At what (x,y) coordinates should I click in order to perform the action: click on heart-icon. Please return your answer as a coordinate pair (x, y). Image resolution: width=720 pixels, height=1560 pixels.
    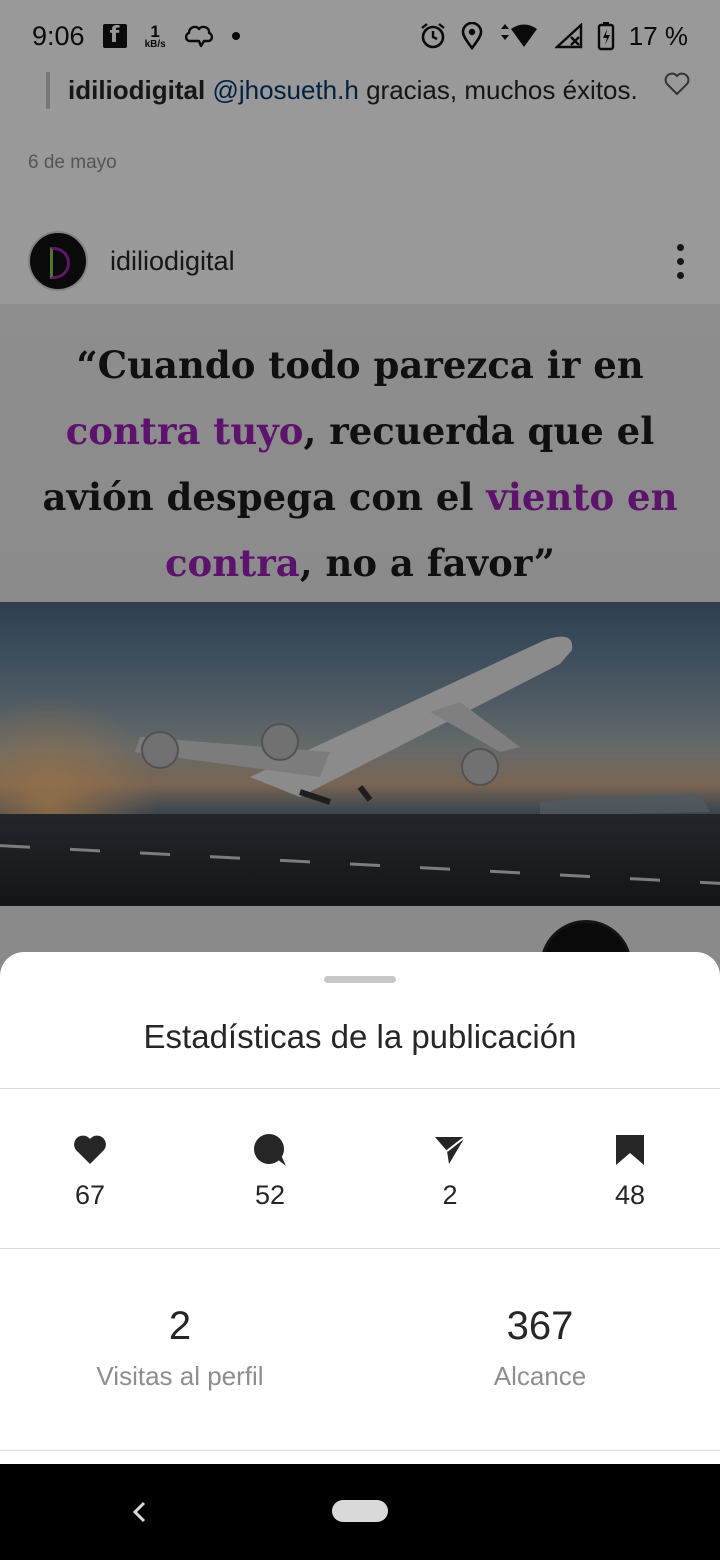
    Looking at the image, I should click on (90, 1150).